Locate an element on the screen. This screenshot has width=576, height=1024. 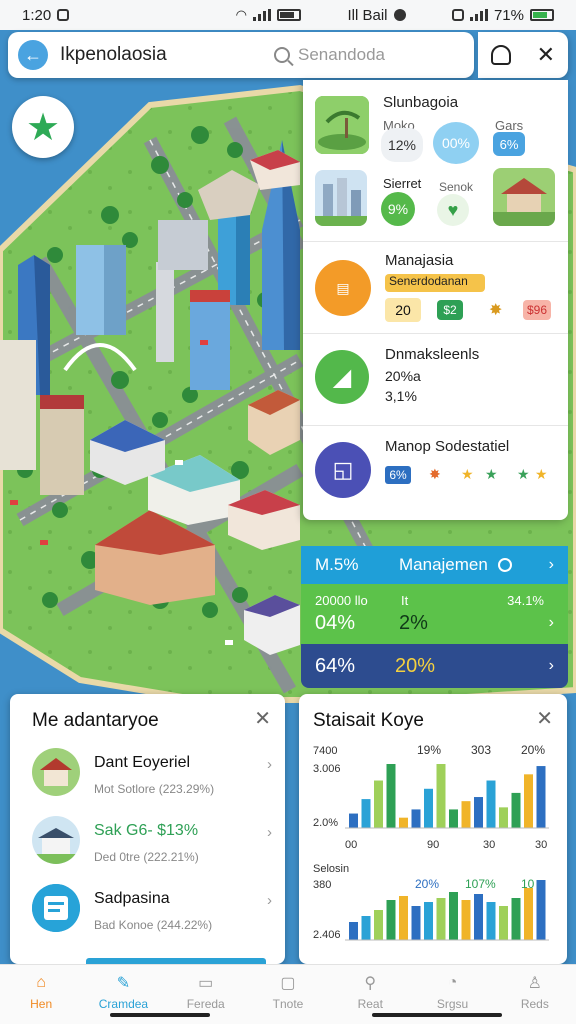
list-item-name: Sadpasina is located at coordinates (132, 898).